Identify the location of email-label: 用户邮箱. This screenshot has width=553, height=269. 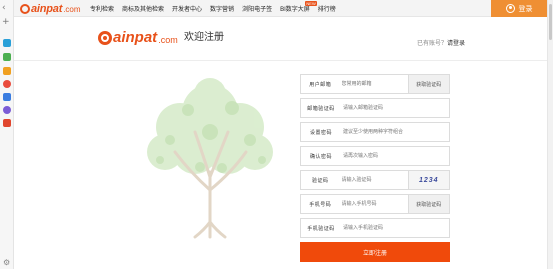
(320, 84).